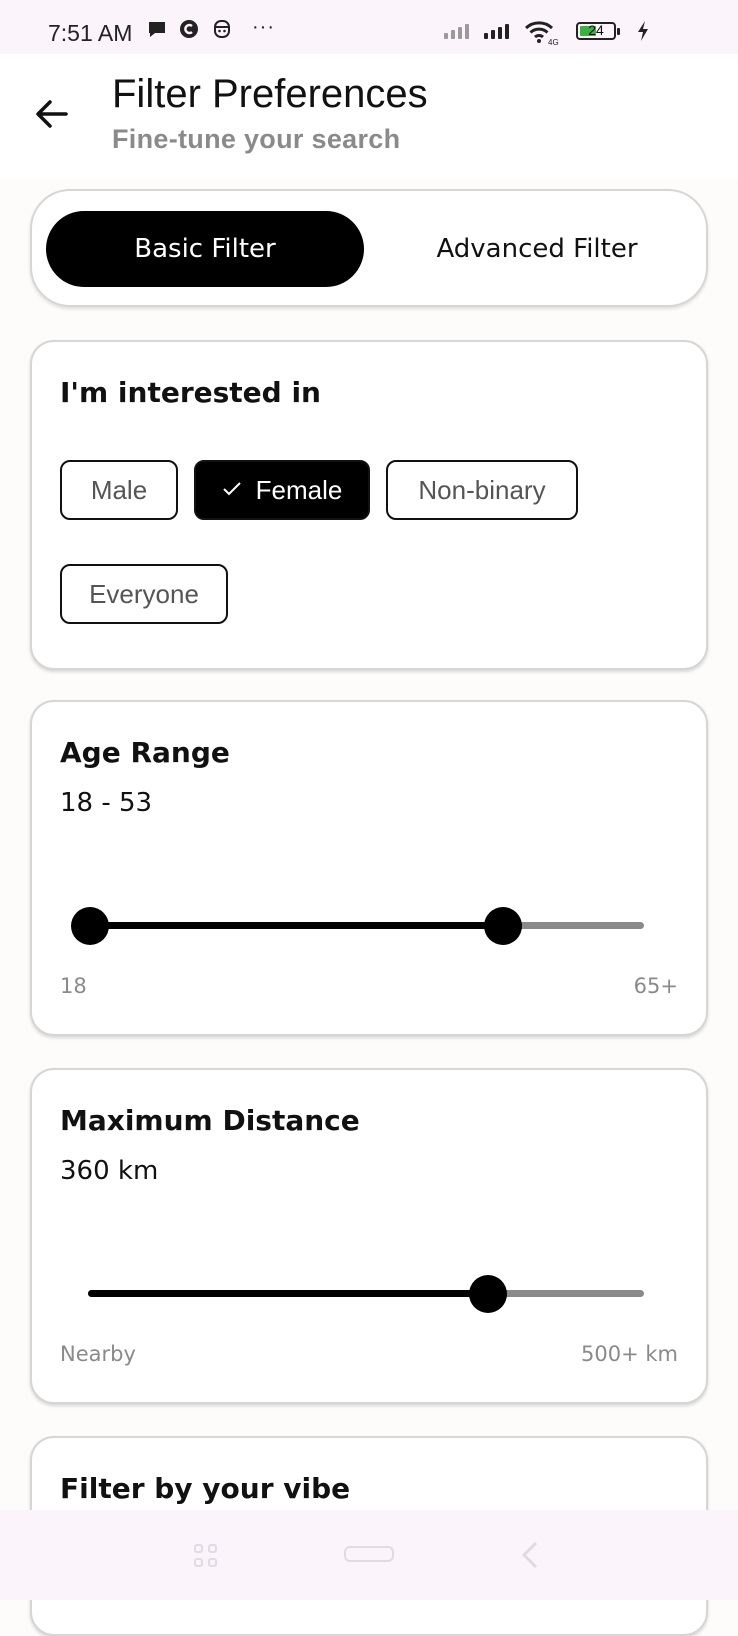 This screenshot has height=1636, width=738. I want to click on battery-icon: 24, so click(596, 31).